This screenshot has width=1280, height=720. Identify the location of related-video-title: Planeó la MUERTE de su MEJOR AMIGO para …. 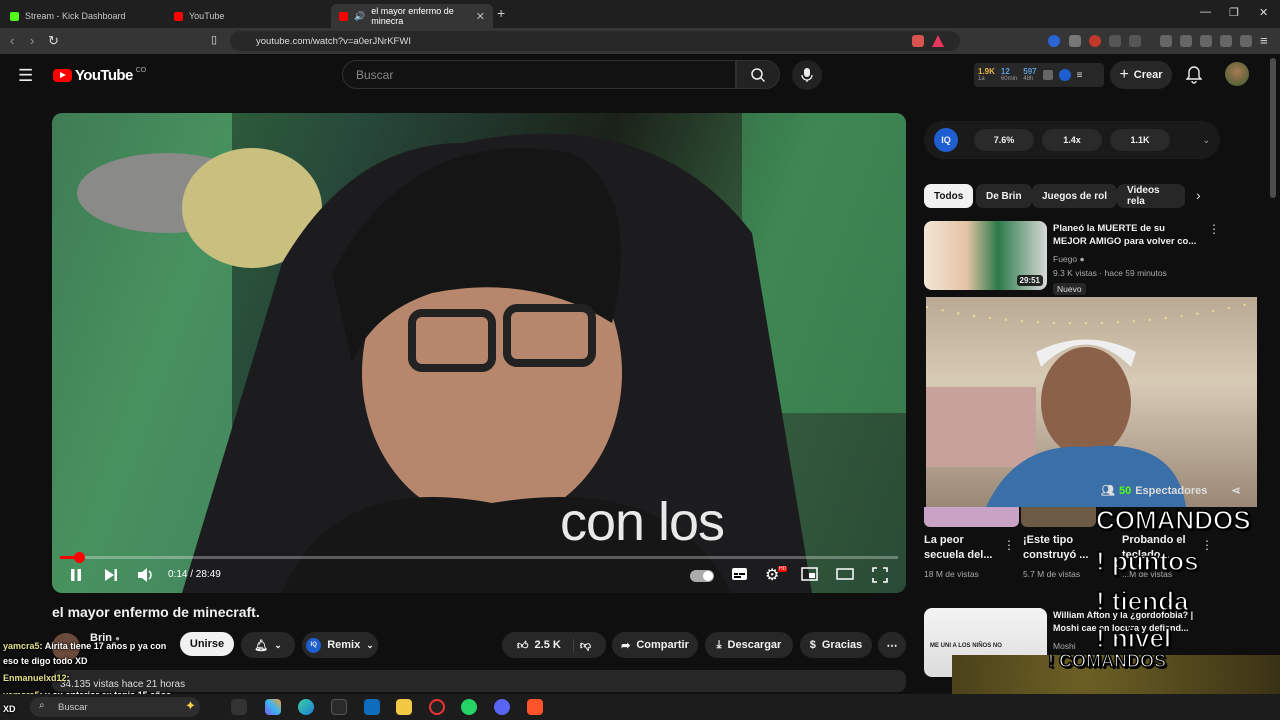
(1127, 235).